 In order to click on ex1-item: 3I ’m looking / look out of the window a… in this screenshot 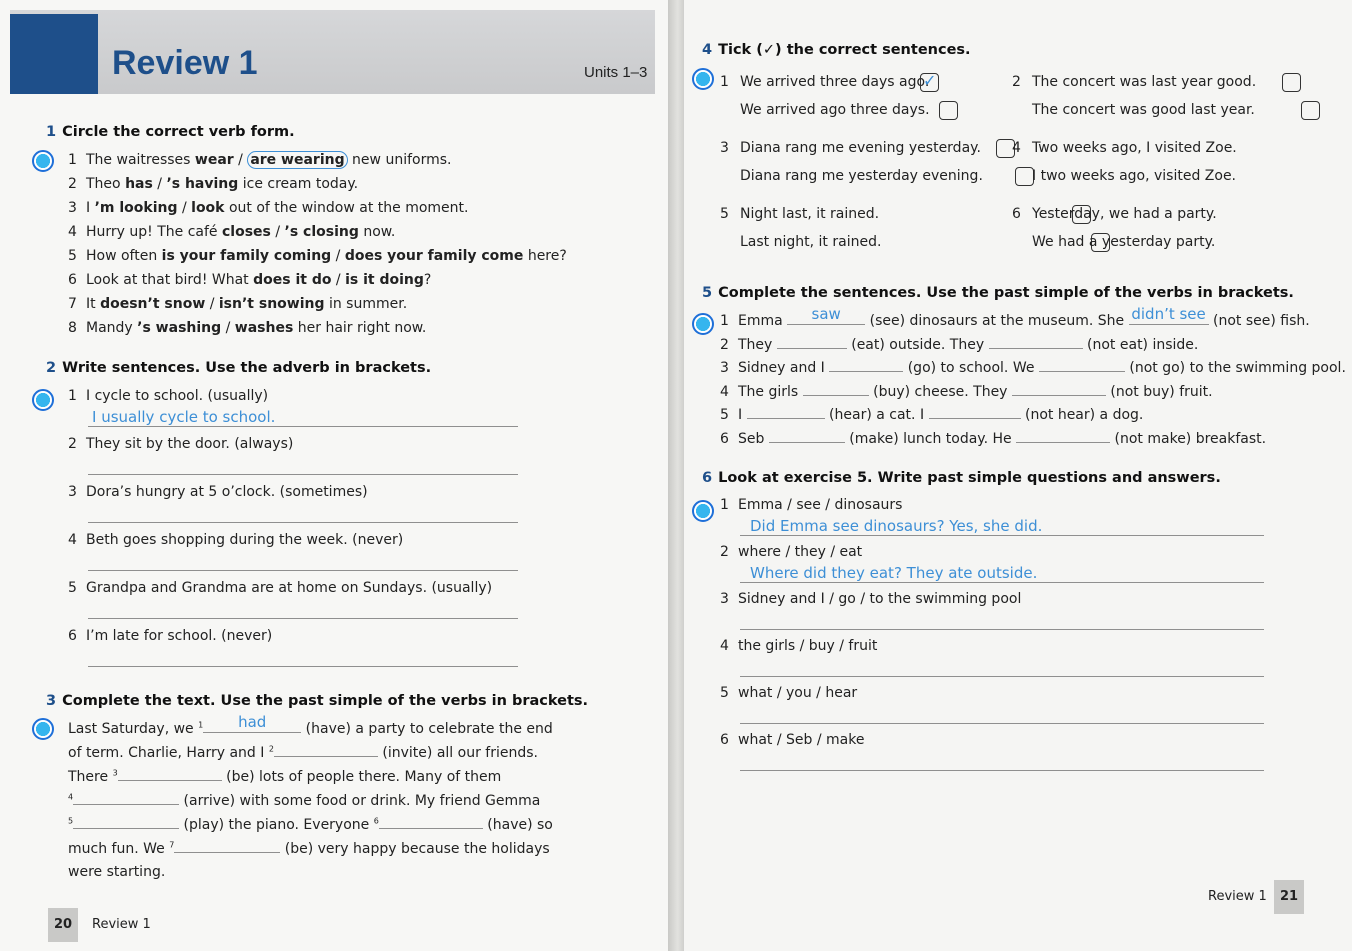, I will do `click(268, 208)`.